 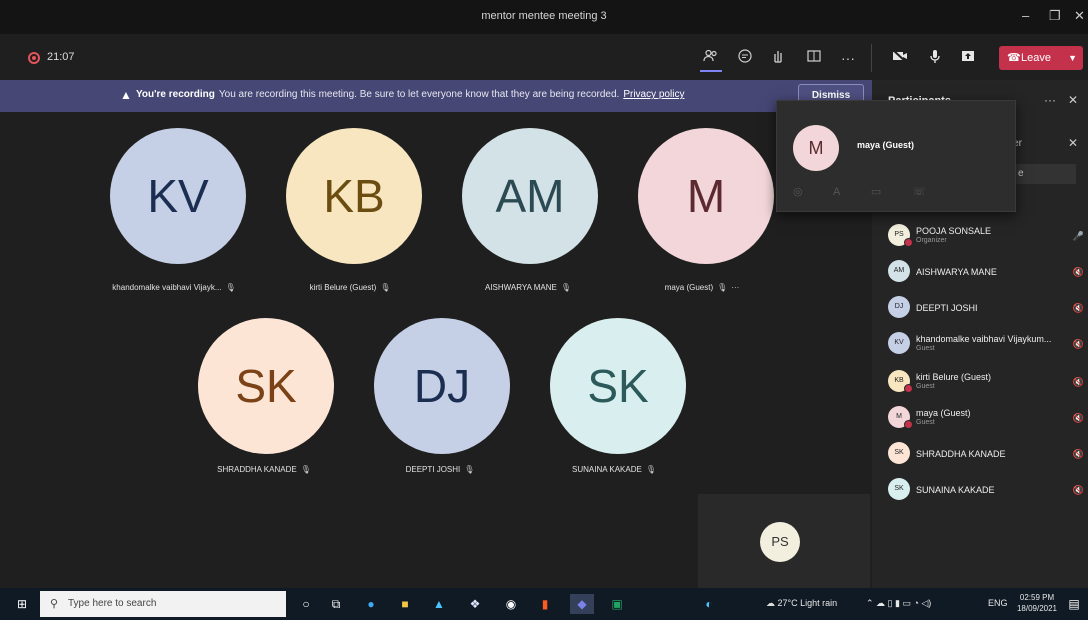 What do you see at coordinates (343, 287) in the screenshot?
I see `tile-name-text: kirti Belure (Guest)` at bounding box center [343, 287].